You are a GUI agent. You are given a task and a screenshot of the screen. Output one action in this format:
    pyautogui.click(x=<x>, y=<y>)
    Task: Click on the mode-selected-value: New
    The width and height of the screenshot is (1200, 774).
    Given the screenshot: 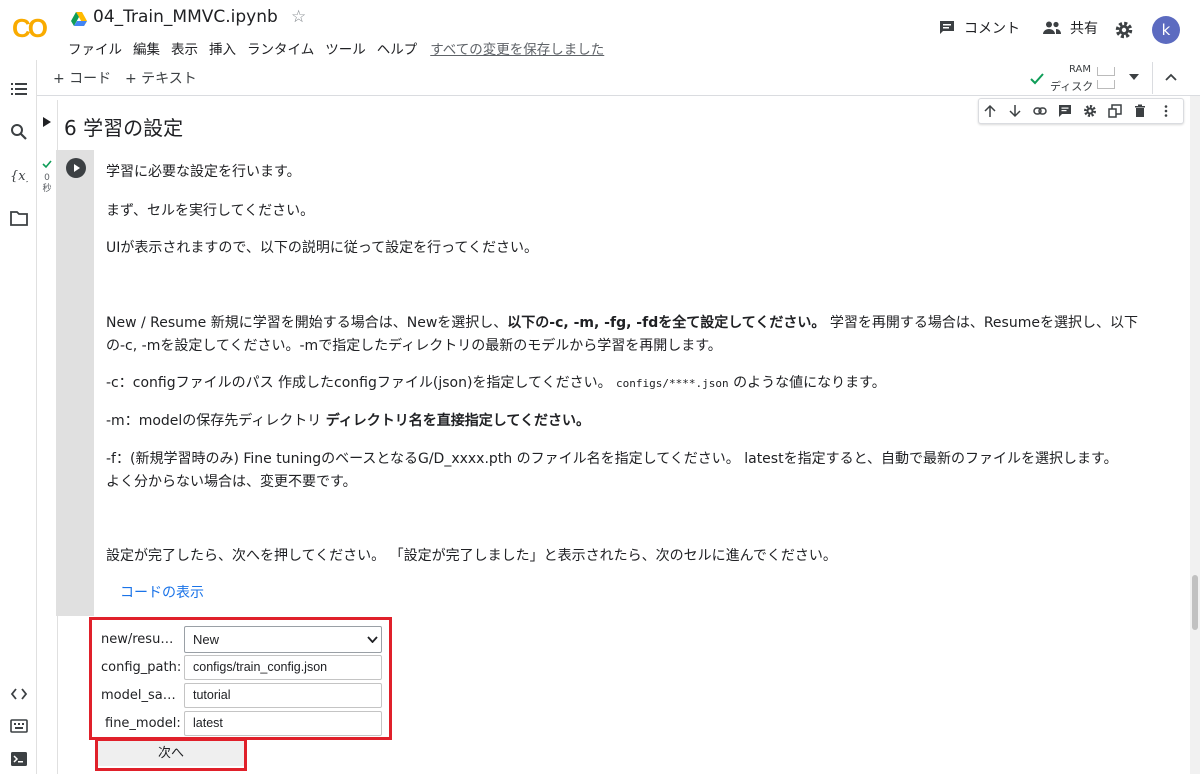 What is the action you would take?
    pyautogui.click(x=206, y=639)
    